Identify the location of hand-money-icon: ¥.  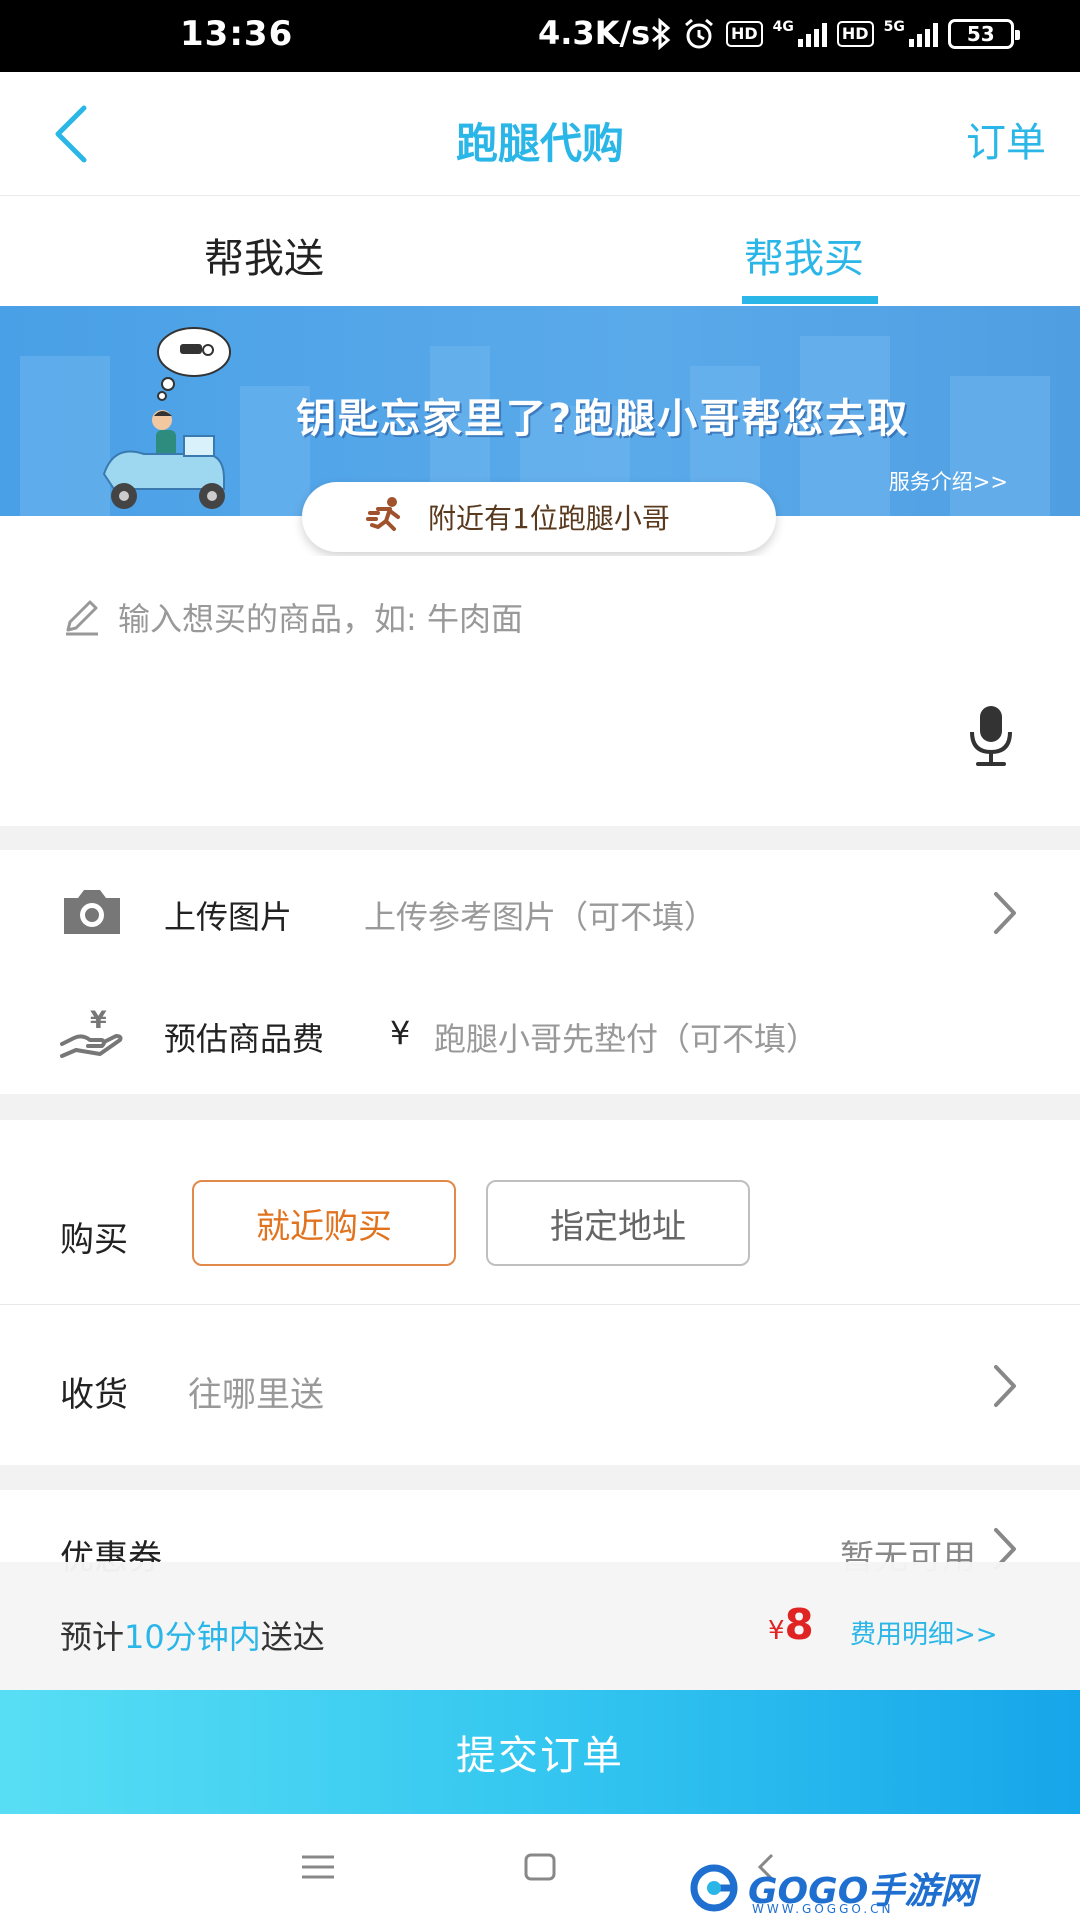
(91, 1032).